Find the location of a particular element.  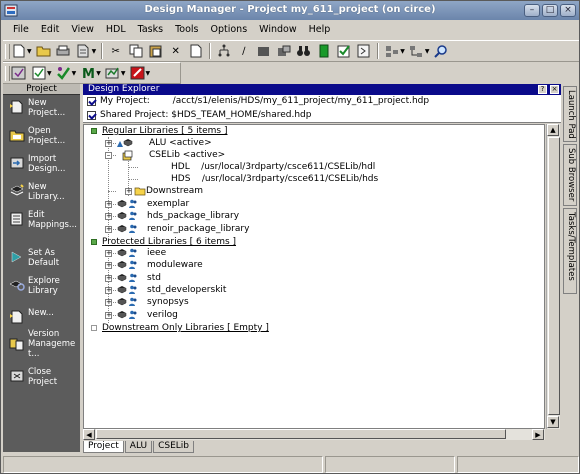

ieee-expand-toggle: + is located at coordinates (108, 253).